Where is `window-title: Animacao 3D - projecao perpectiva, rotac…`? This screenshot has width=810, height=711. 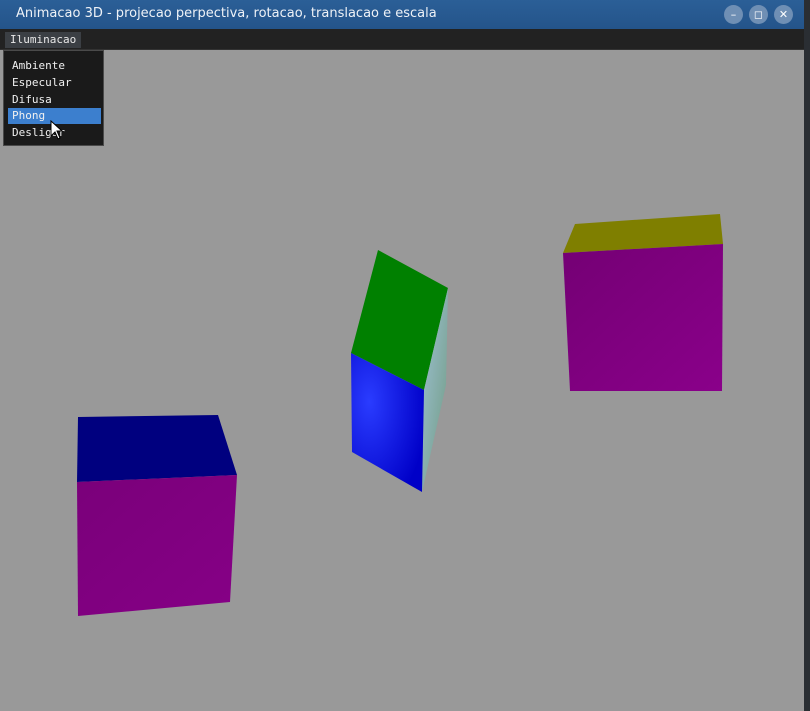 window-title: Animacao 3D - projecao perpectiva, rotac… is located at coordinates (226, 13).